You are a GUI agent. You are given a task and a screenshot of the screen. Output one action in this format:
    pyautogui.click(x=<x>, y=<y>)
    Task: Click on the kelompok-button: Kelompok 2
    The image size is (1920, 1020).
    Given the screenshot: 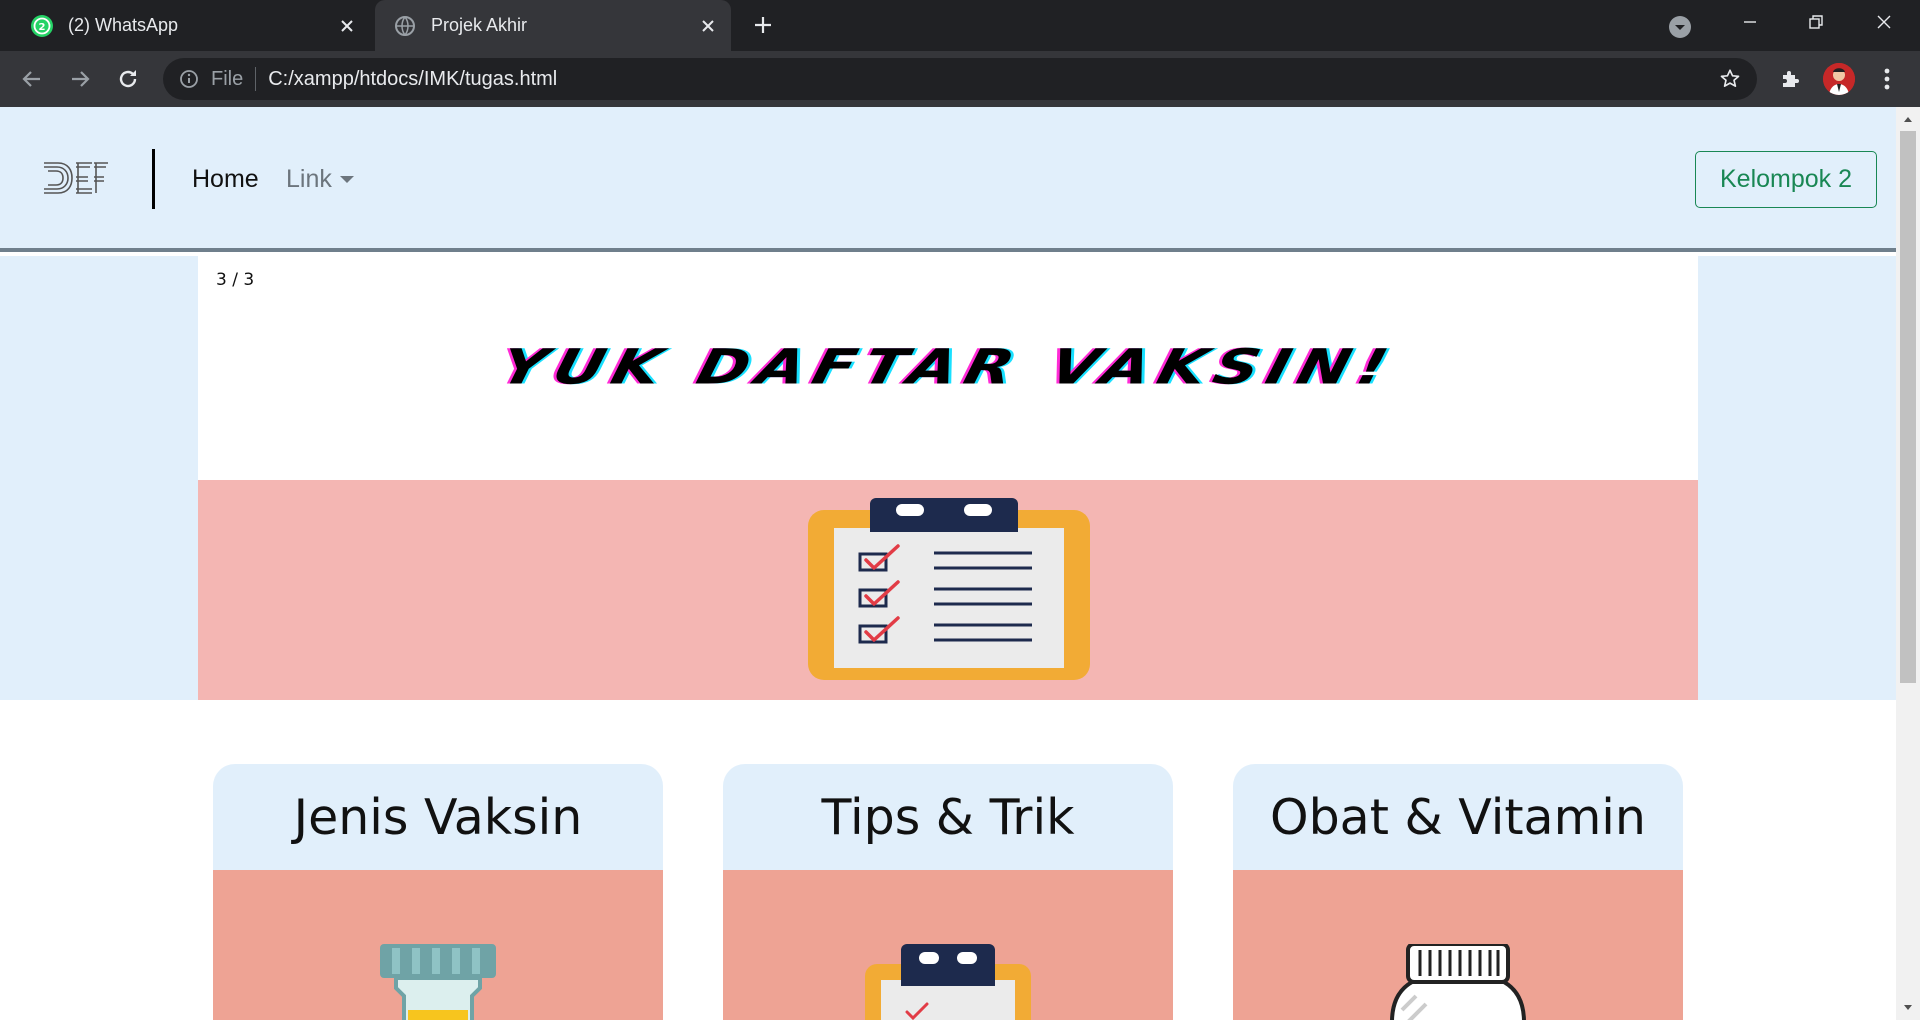 What is the action you would take?
    pyautogui.click(x=1786, y=179)
    